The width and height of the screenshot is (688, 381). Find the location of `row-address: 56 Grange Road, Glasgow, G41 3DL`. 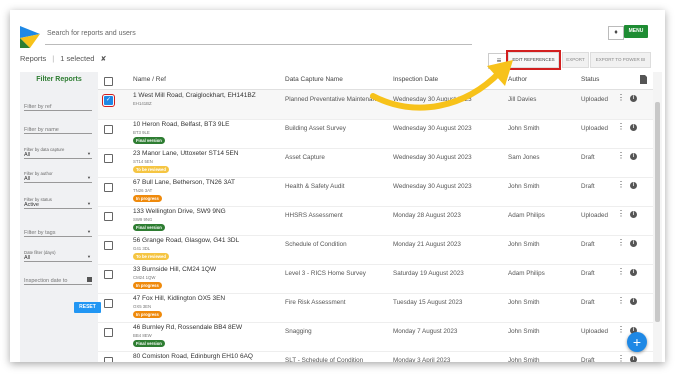

row-address: 56 Grange Road, Glasgow, G41 3DL is located at coordinates (186, 240).